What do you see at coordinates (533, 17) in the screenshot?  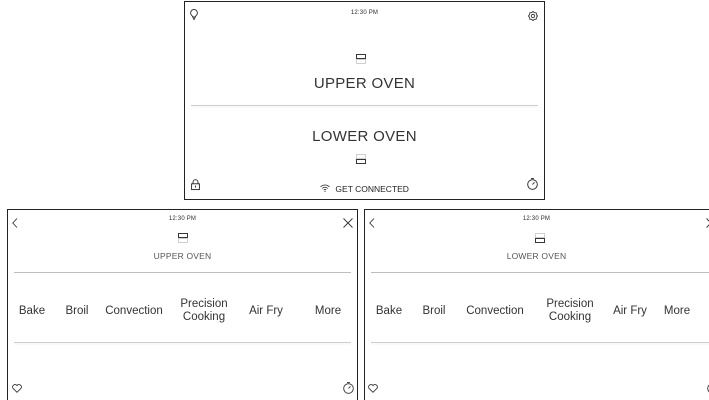 I see `settings-gear-icon` at bounding box center [533, 17].